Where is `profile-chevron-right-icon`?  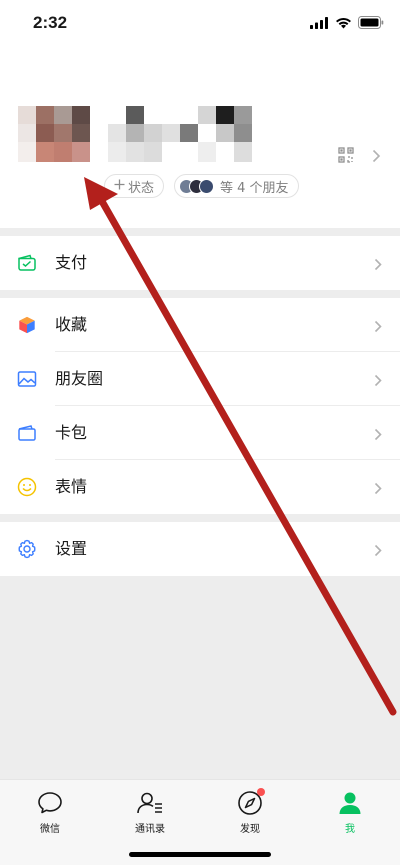
profile-chevron-right-icon is located at coordinates (376, 157).